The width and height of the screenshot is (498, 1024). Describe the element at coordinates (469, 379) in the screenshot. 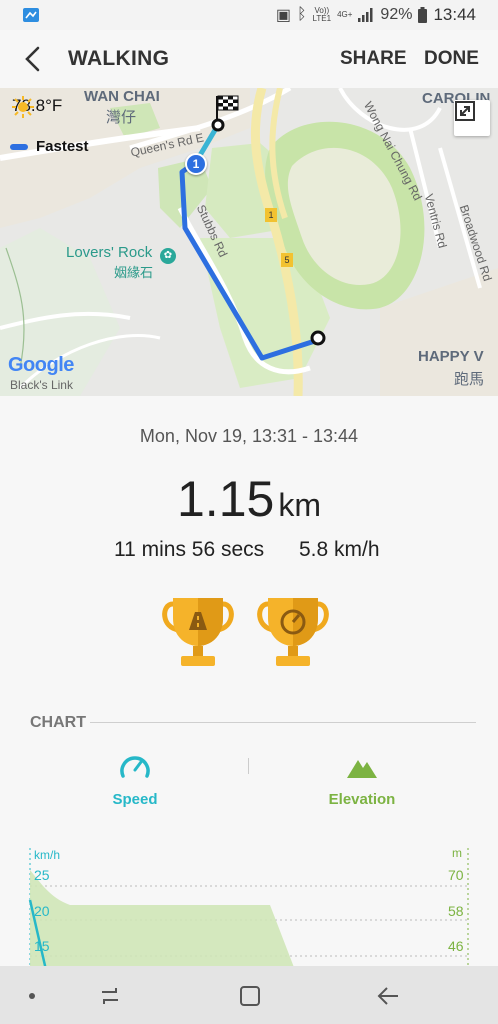

I see `map-label-happy-valley-zh: 跑馬` at that location.